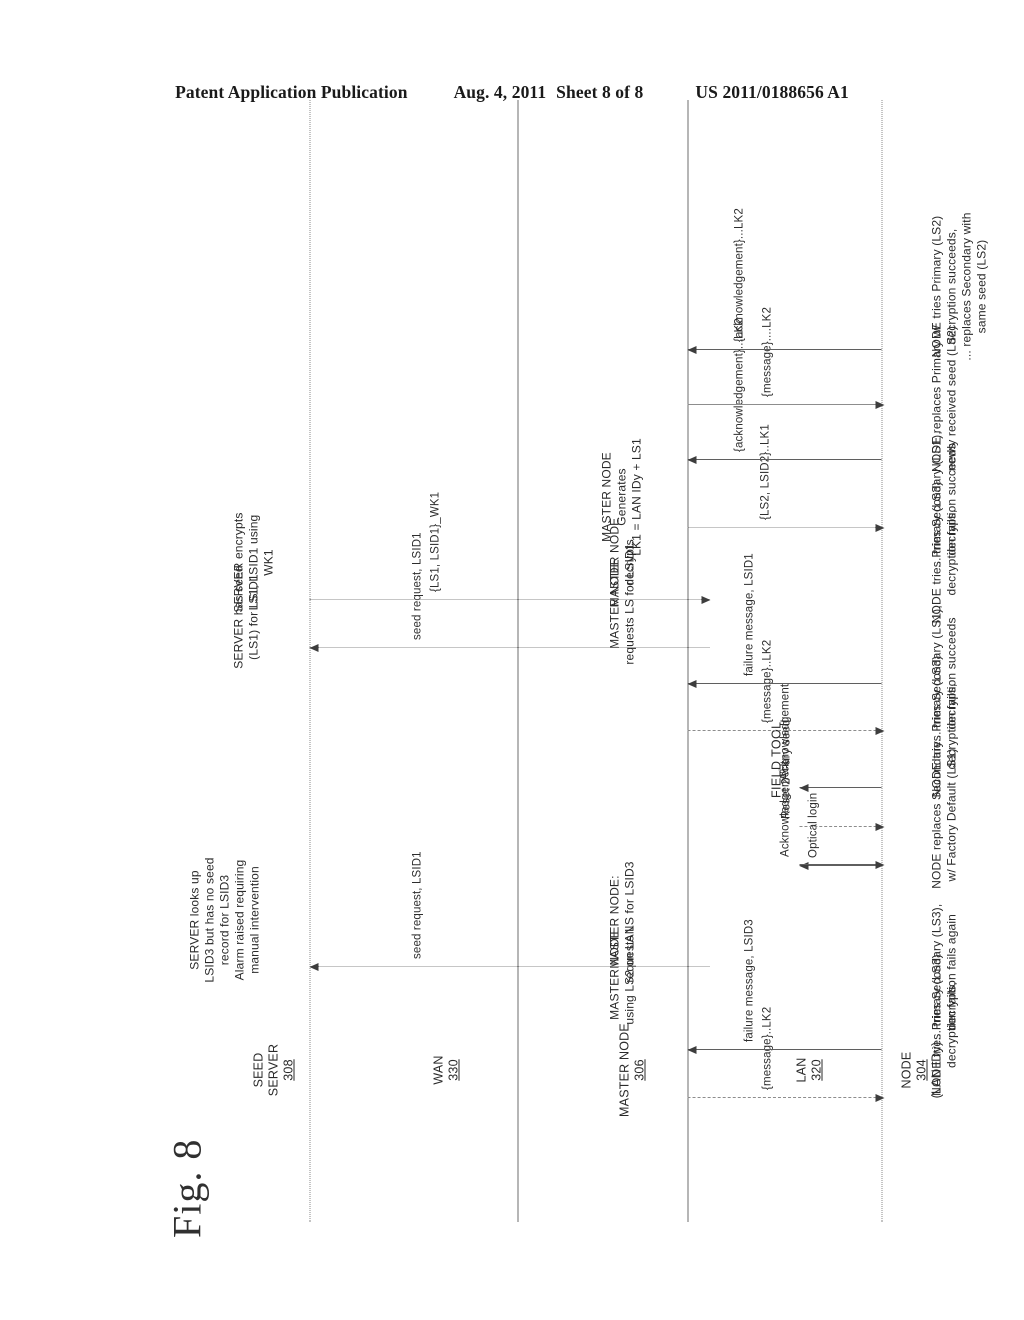 The width and height of the screenshot is (1024, 1320). I want to click on message-arrow-m14, so click(784, 404).